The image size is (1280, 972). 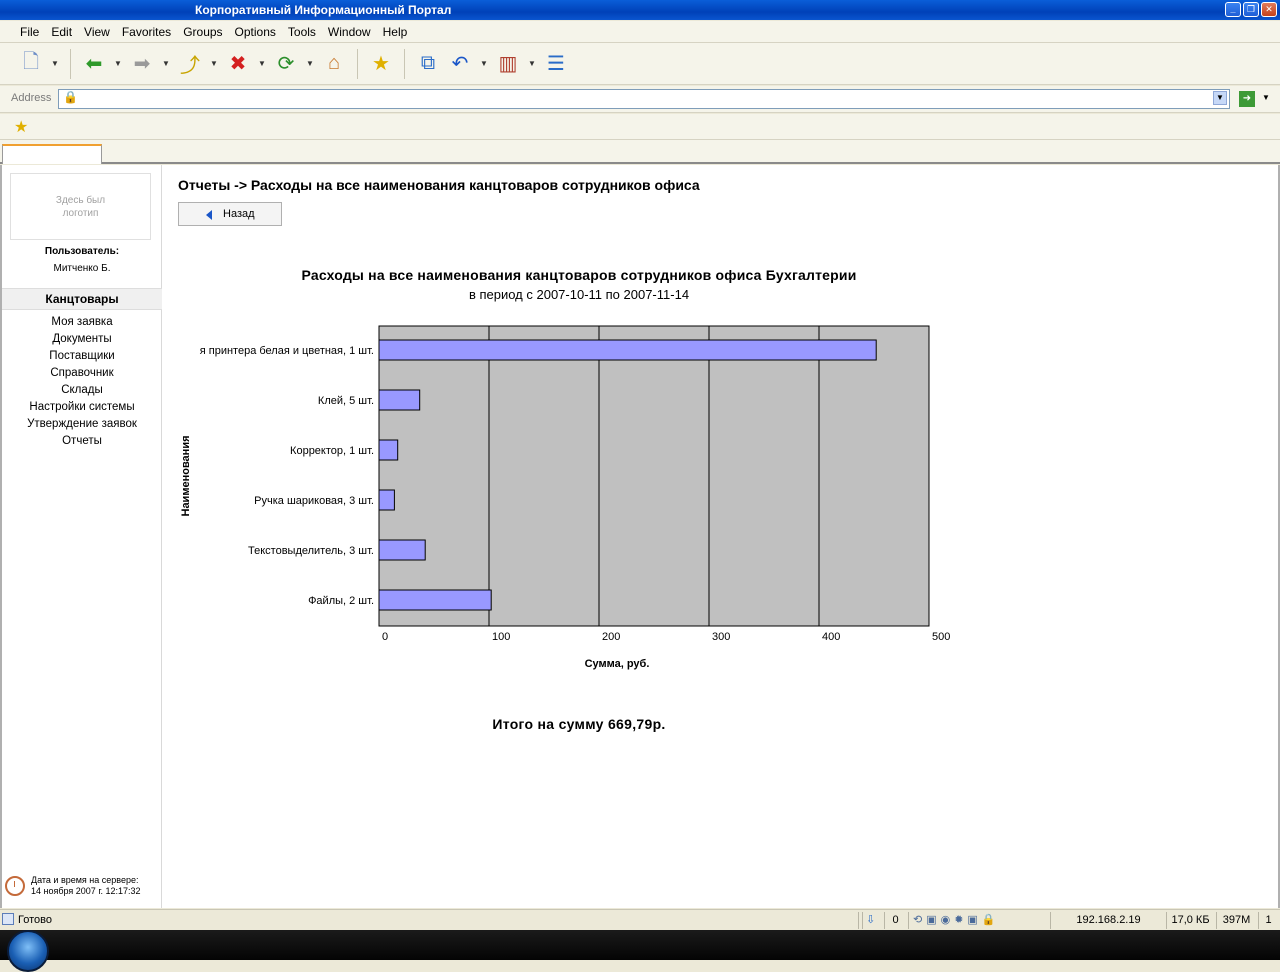 What do you see at coordinates (968, 920) in the screenshot?
I see `status-icons: ⟲▣◉✹▣🔒` at bounding box center [968, 920].